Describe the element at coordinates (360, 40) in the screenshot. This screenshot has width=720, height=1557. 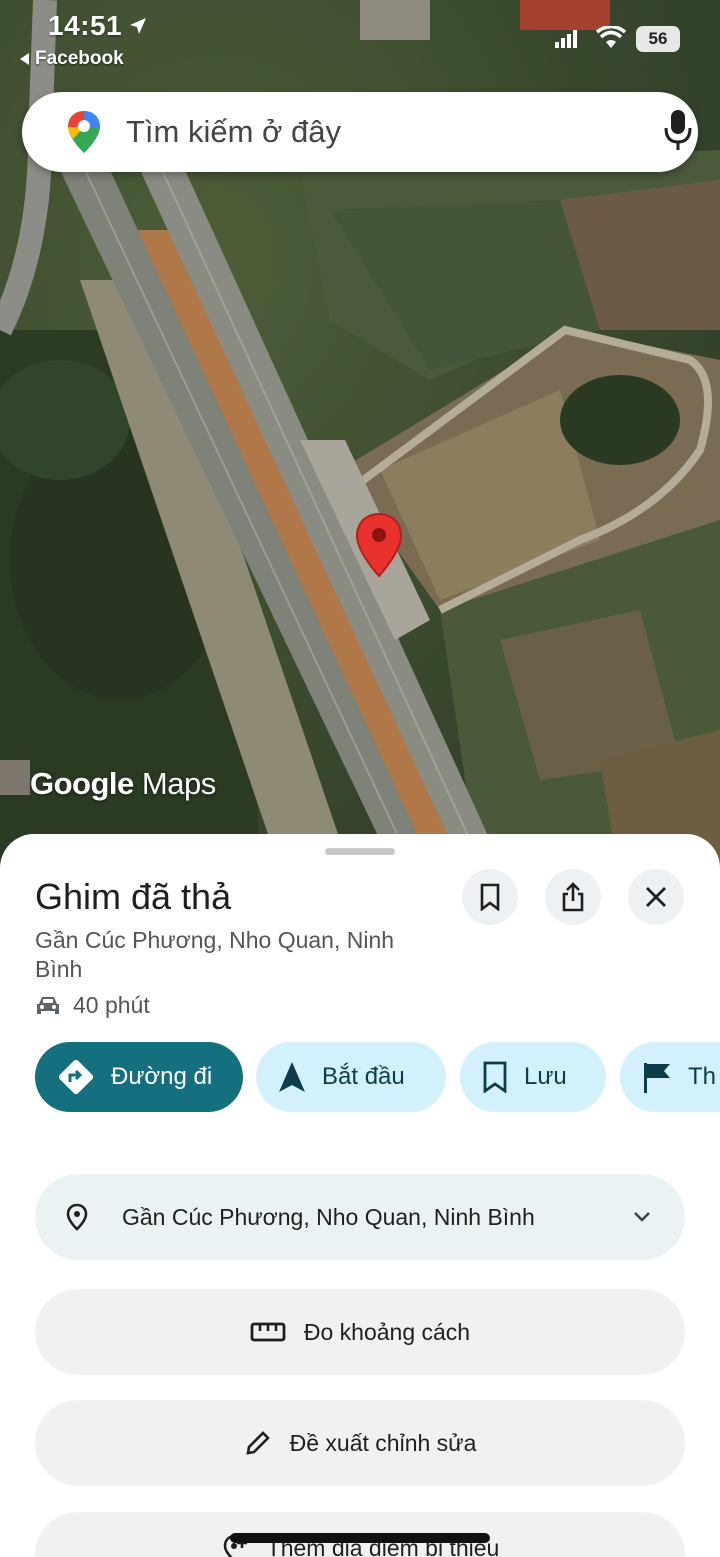
I see `status-bar: 14:51 Facebook 56` at that location.